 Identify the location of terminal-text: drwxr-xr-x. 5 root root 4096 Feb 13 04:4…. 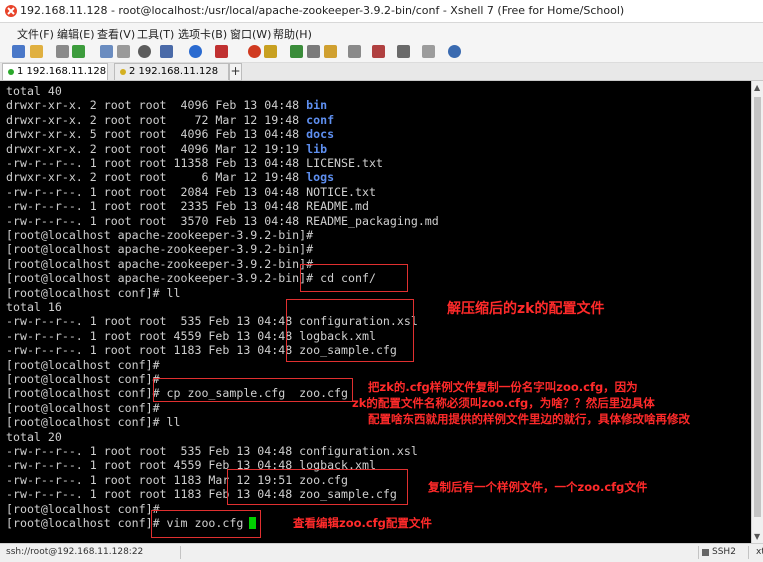
(156, 134).